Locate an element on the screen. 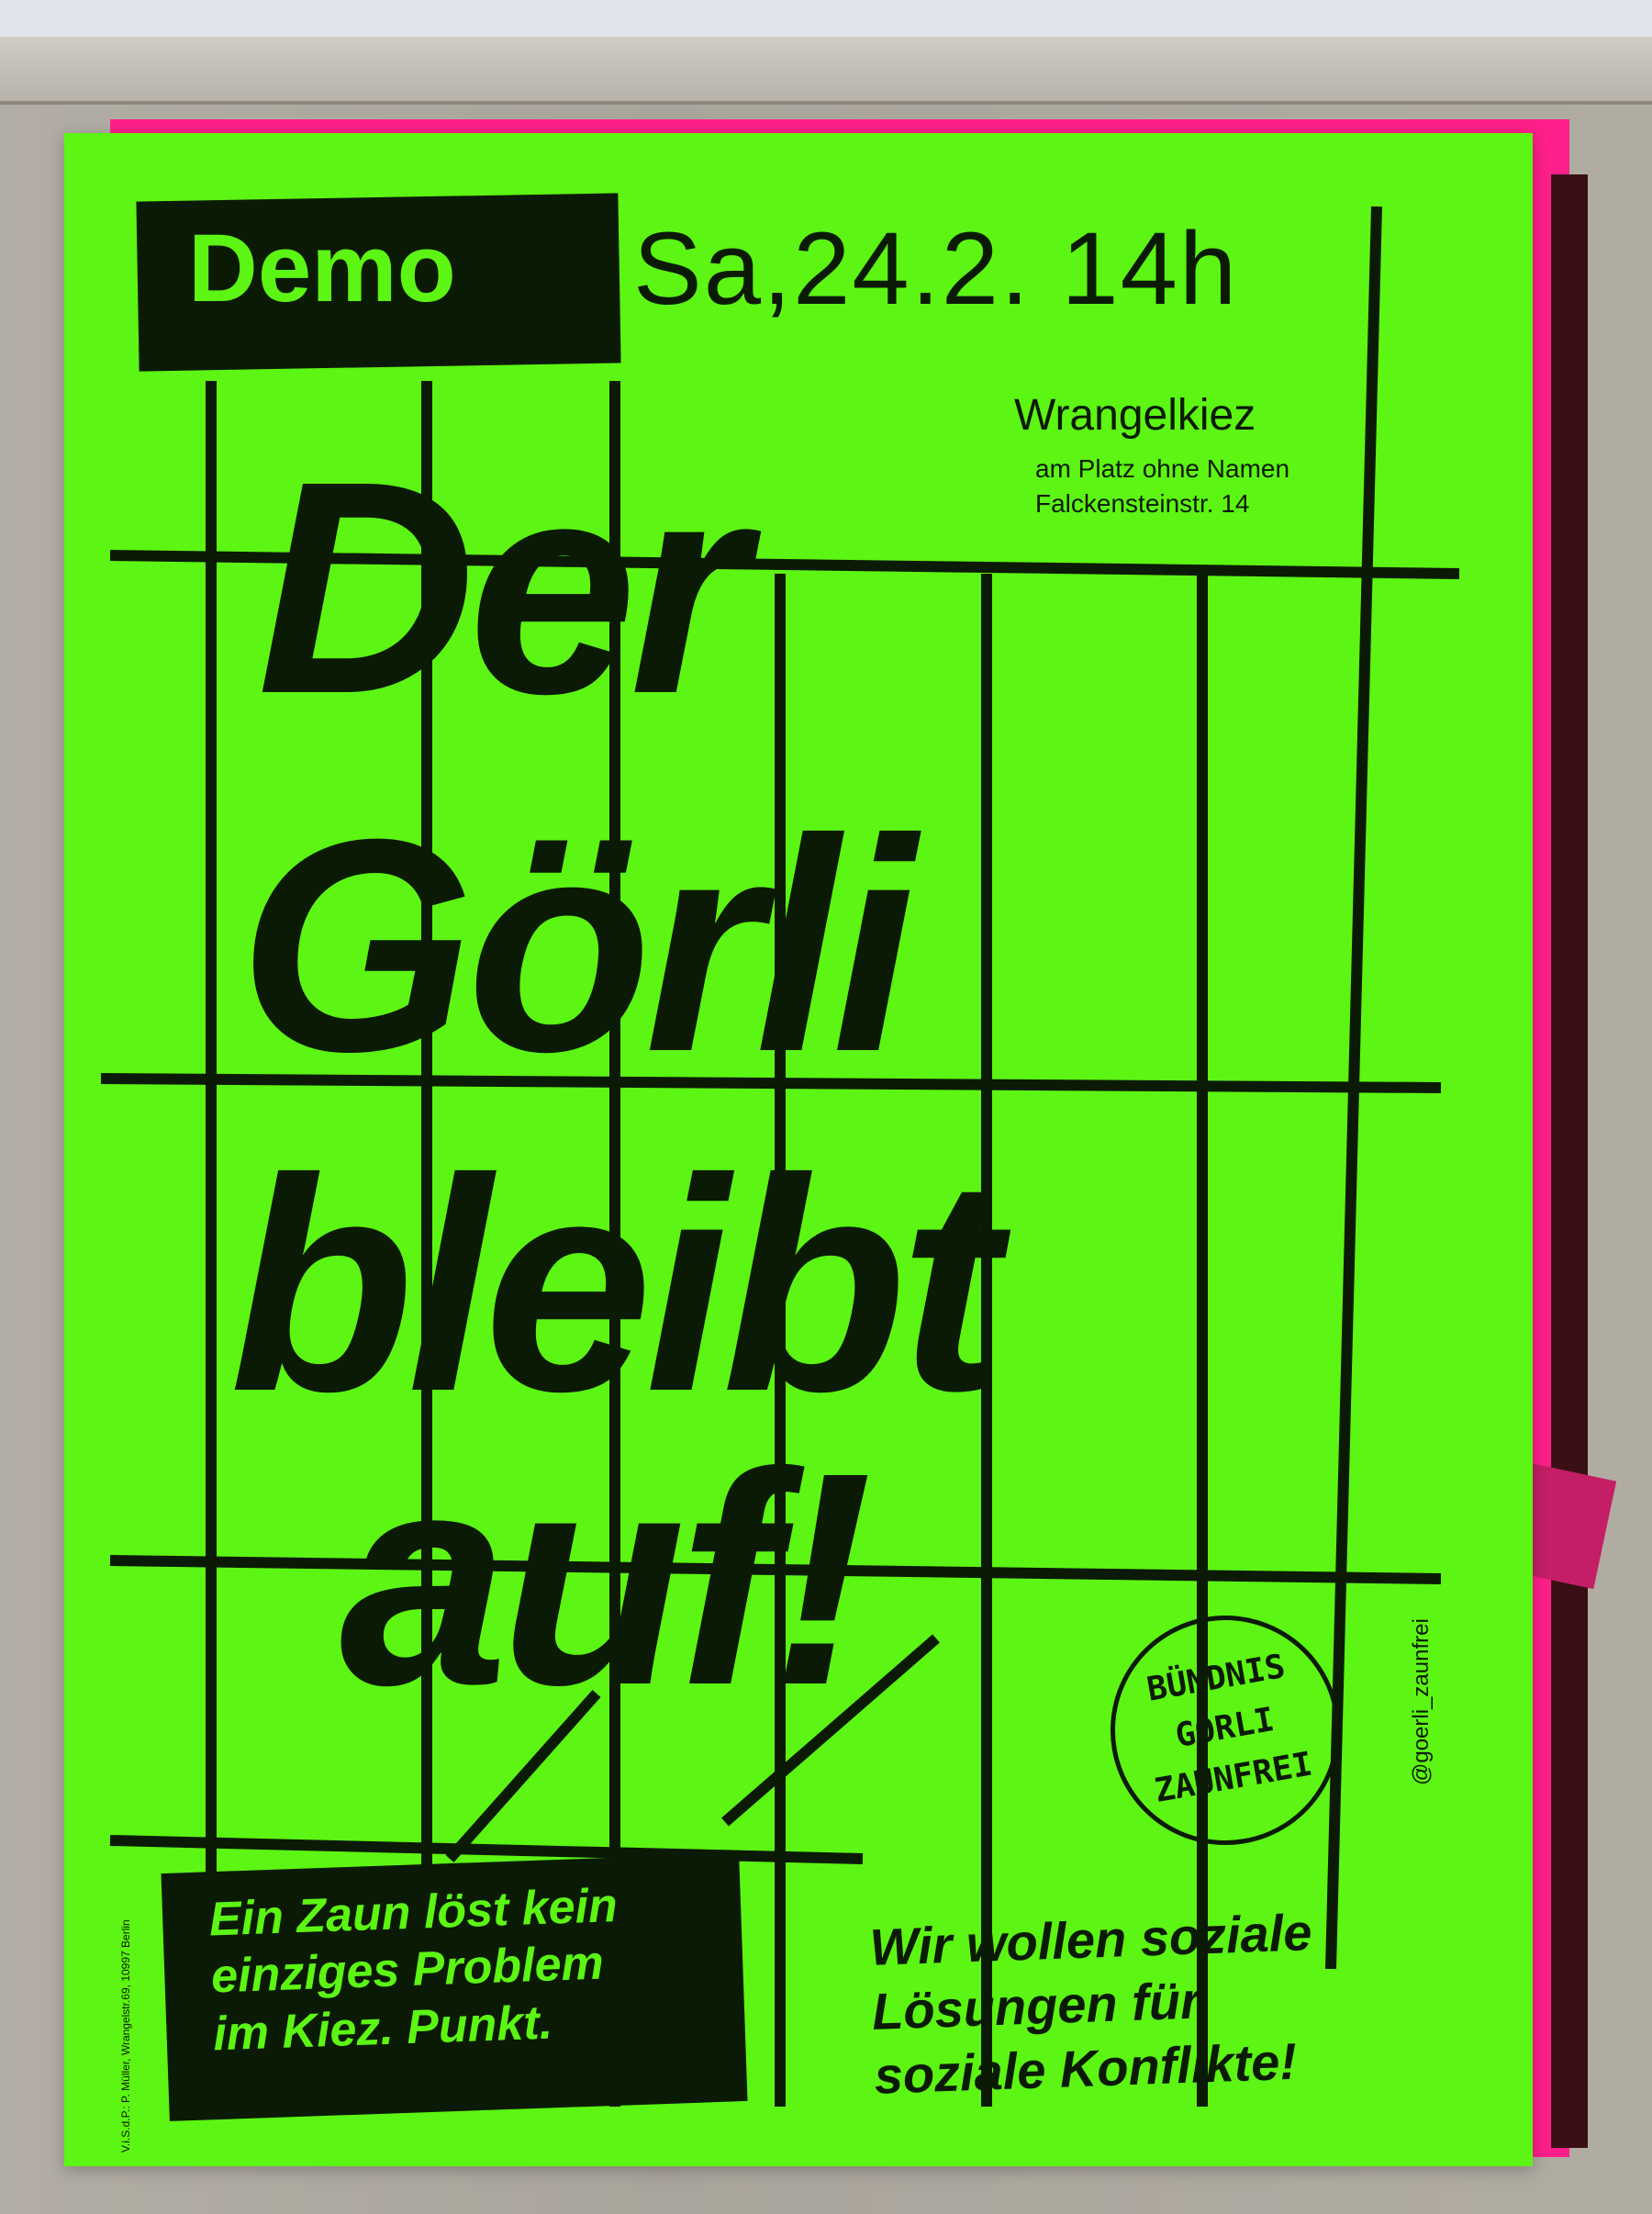 The width and height of the screenshot is (1652, 2214). headline-word-3: bleibt is located at coordinates (614, 1284).